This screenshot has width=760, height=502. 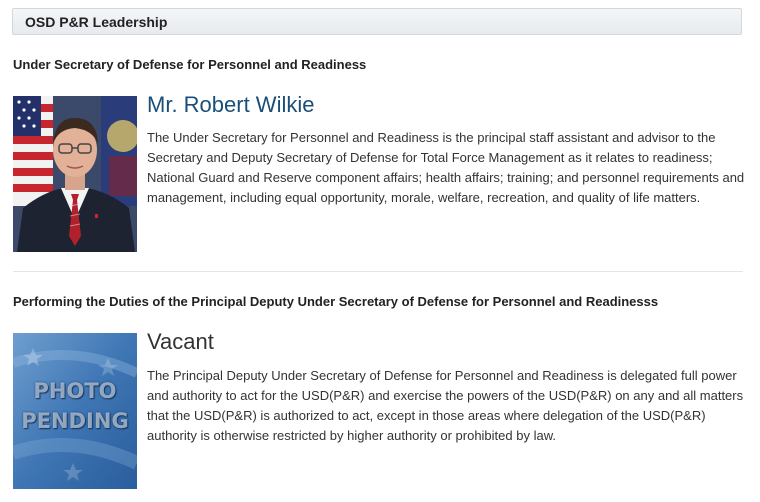 What do you see at coordinates (75, 174) in the screenshot?
I see `leader-portrait` at bounding box center [75, 174].